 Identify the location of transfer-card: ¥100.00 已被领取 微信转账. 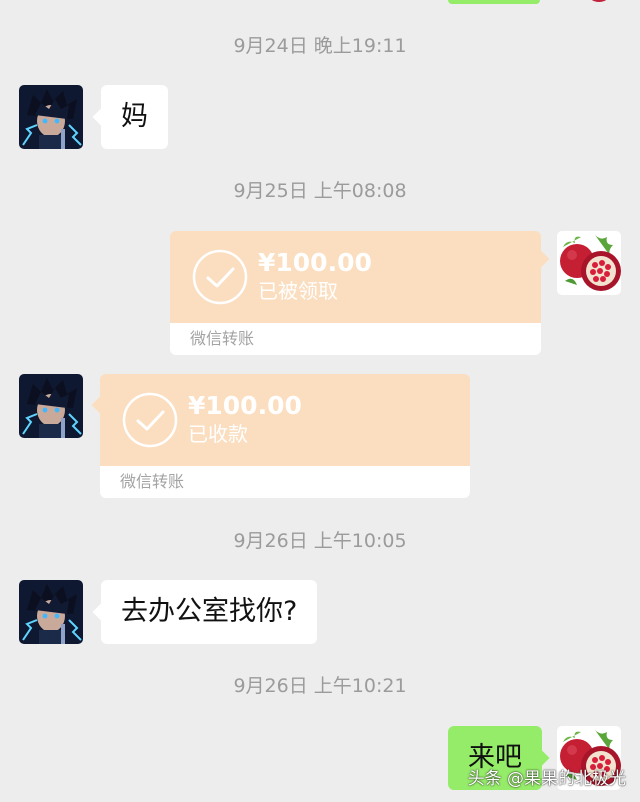
(355, 293).